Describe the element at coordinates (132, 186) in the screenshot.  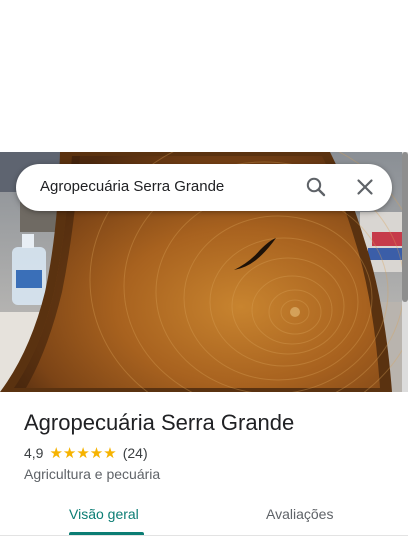
I see `search-input: Agropecuária Serra Grande` at that location.